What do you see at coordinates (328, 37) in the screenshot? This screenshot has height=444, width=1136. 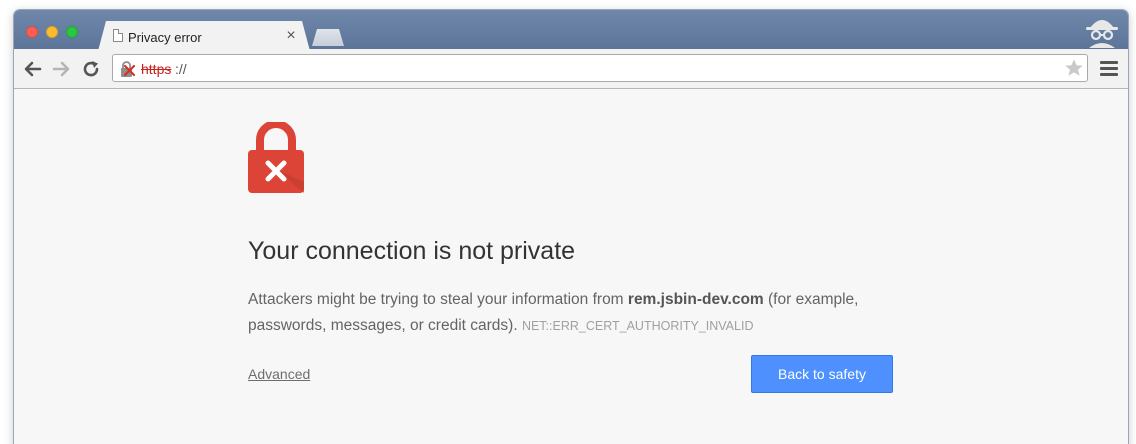 I see `new-tab-button` at bounding box center [328, 37].